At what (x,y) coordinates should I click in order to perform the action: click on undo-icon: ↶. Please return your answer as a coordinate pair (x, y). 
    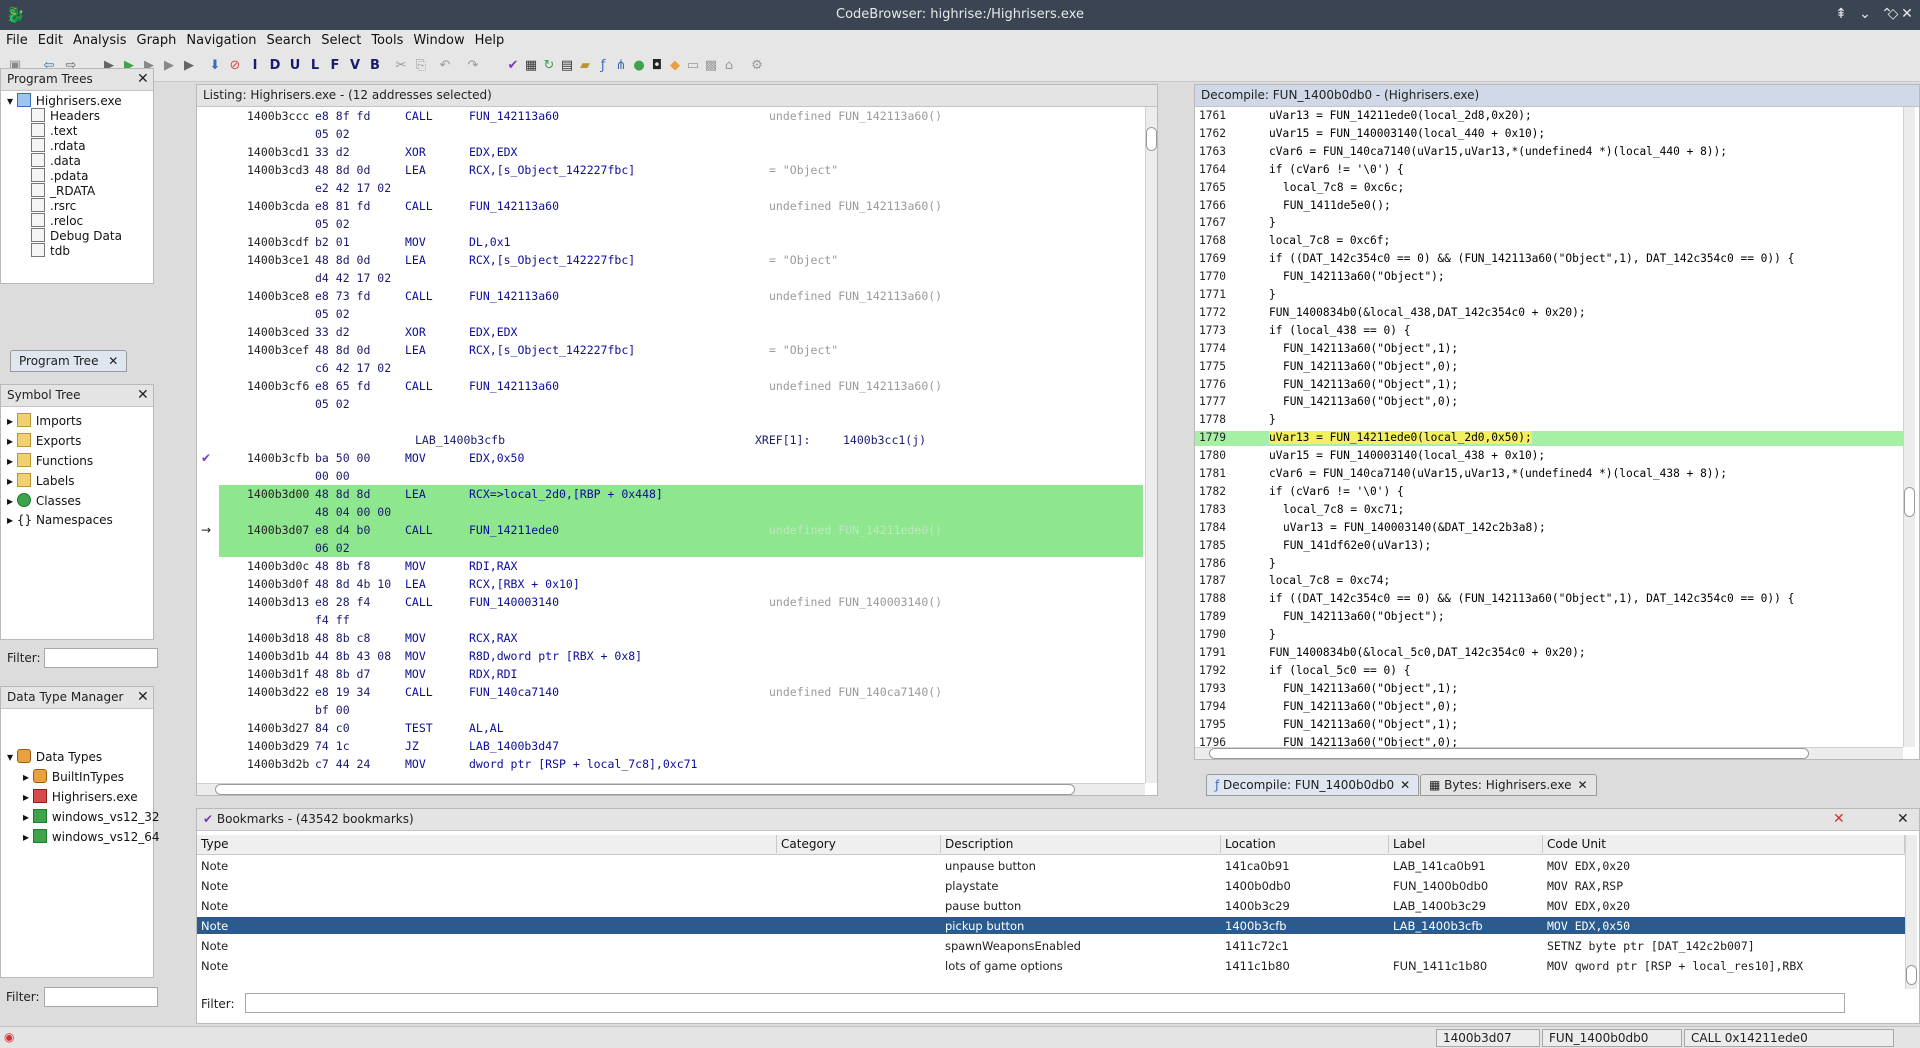
    Looking at the image, I should click on (445, 66).